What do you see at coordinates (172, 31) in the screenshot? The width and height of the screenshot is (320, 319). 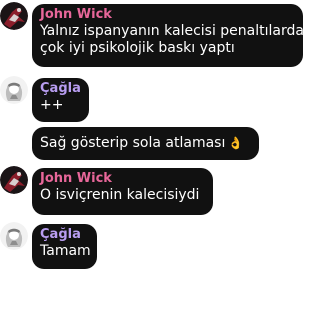 I see `message-text: Yalnız ispanyanın kalecisi penaltılarda` at bounding box center [172, 31].